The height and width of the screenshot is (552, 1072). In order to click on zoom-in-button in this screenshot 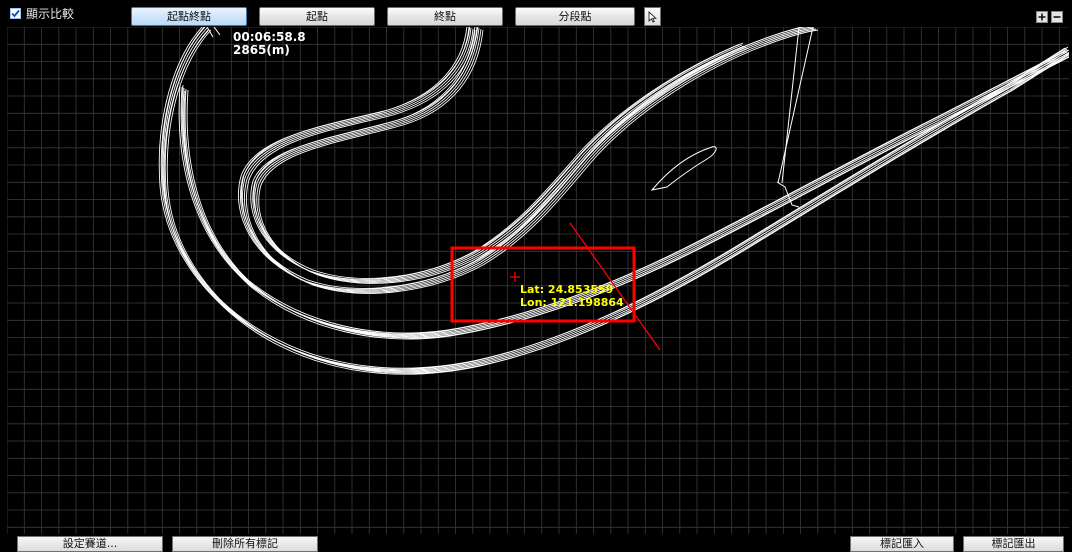, I will do `click(1042, 17)`.